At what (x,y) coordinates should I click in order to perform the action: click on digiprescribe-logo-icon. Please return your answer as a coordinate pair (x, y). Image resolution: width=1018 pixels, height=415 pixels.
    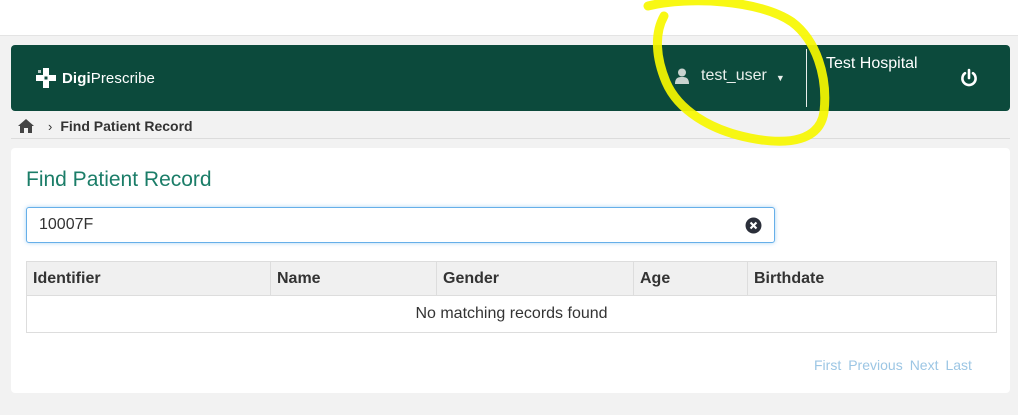
    Looking at the image, I should click on (46, 78).